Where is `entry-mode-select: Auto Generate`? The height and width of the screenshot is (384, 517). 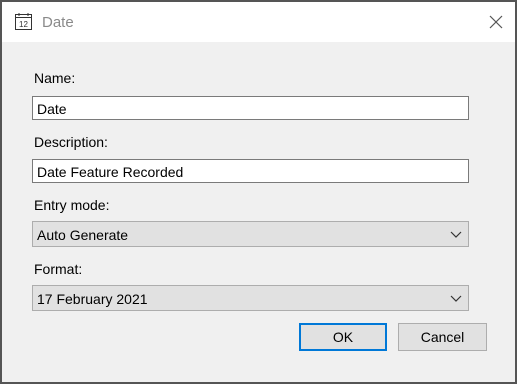 entry-mode-select: Auto Generate is located at coordinates (250, 234).